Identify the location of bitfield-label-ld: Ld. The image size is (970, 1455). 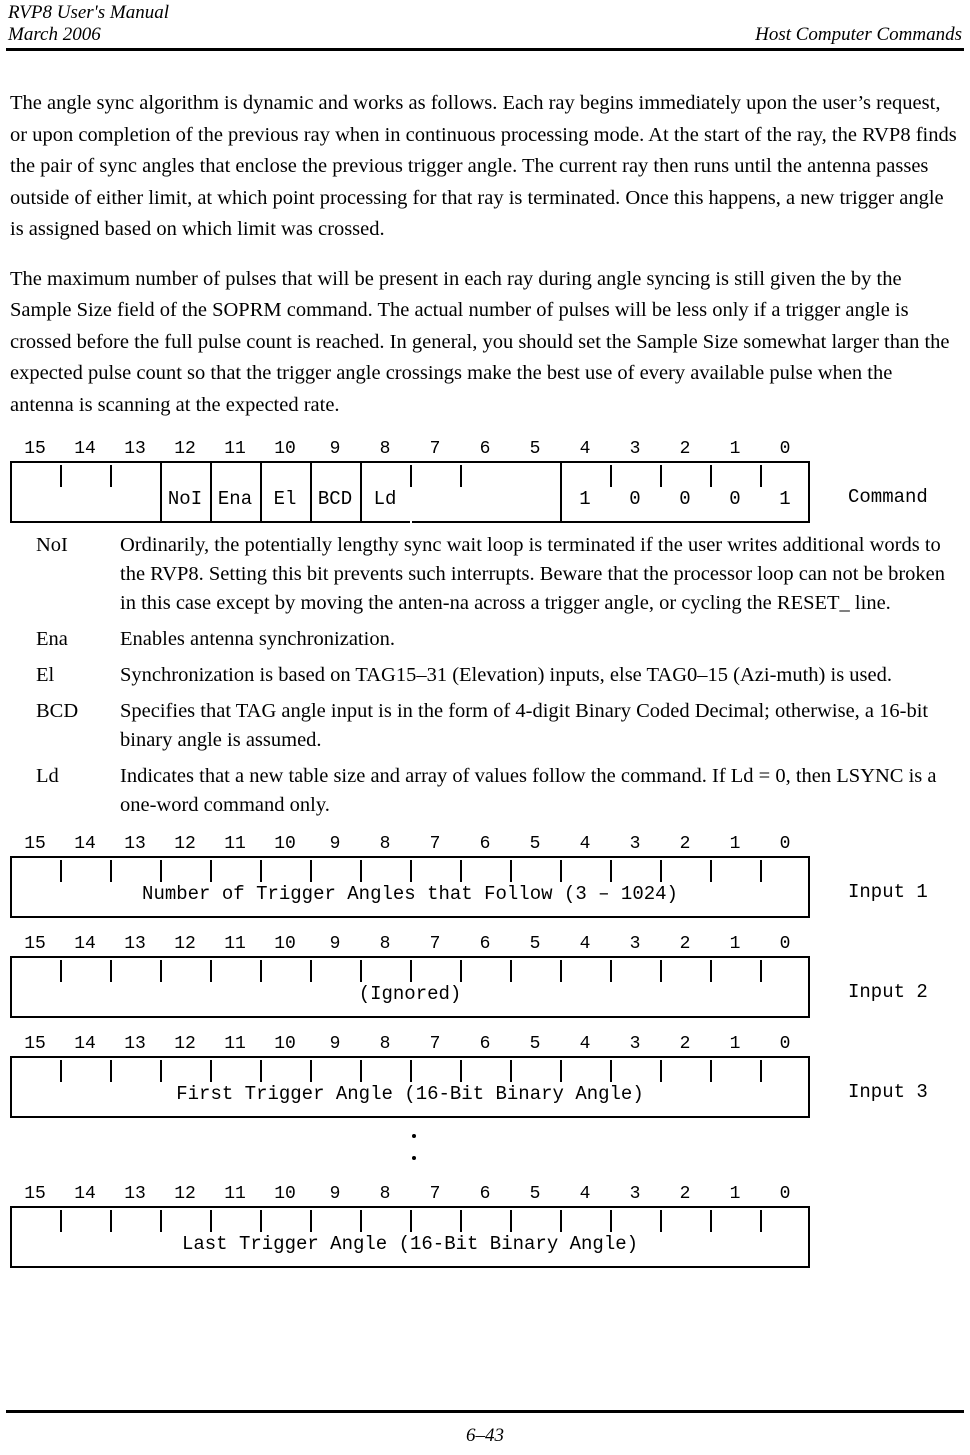
(385, 499).